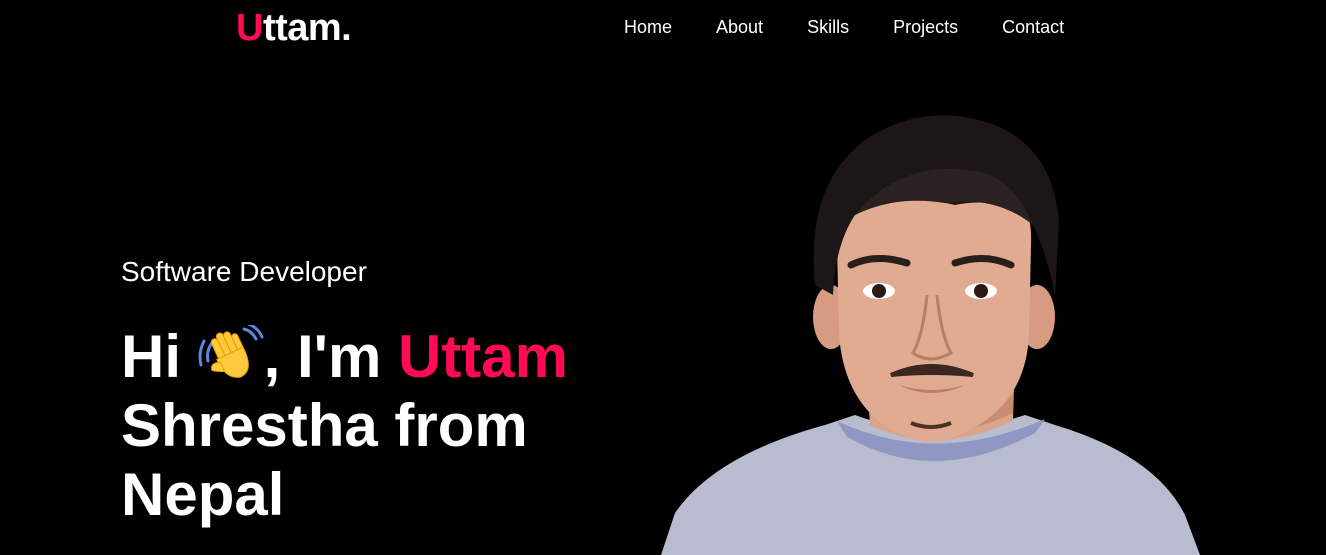 The image size is (1326, 555). What do you see at coordinates (307, 28) in the screenshot?
I see `logo-text: ttam.` at bounding box center [307, 28].